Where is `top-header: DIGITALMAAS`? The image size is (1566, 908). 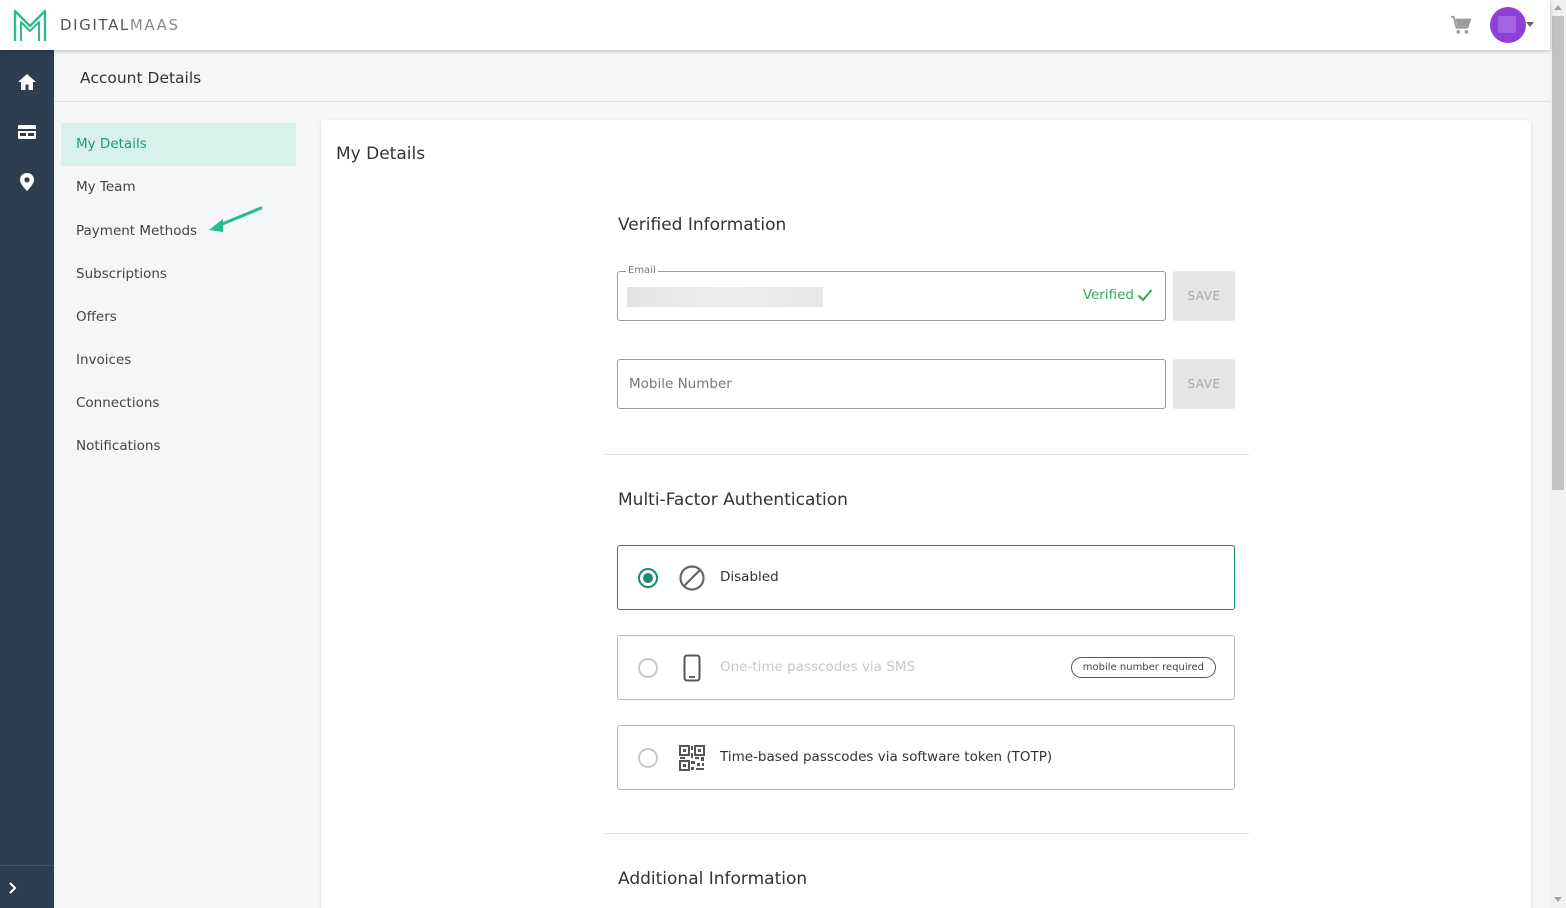 top-header: DIGITALMAAS is located at coordinates (775, 25).